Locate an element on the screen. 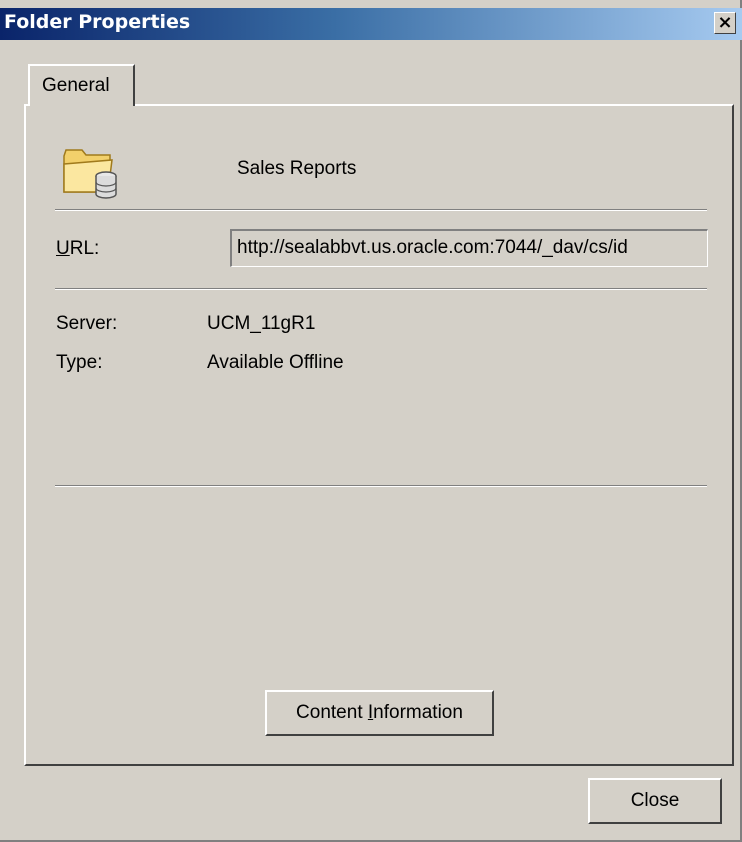  content-information-button: Content Information is located at coordinates (379, 713).